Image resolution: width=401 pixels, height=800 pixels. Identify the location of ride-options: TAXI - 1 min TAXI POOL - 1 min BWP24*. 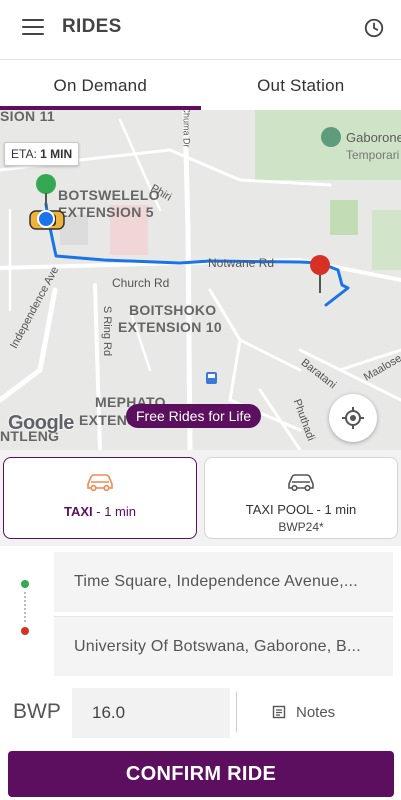
(200, 498).